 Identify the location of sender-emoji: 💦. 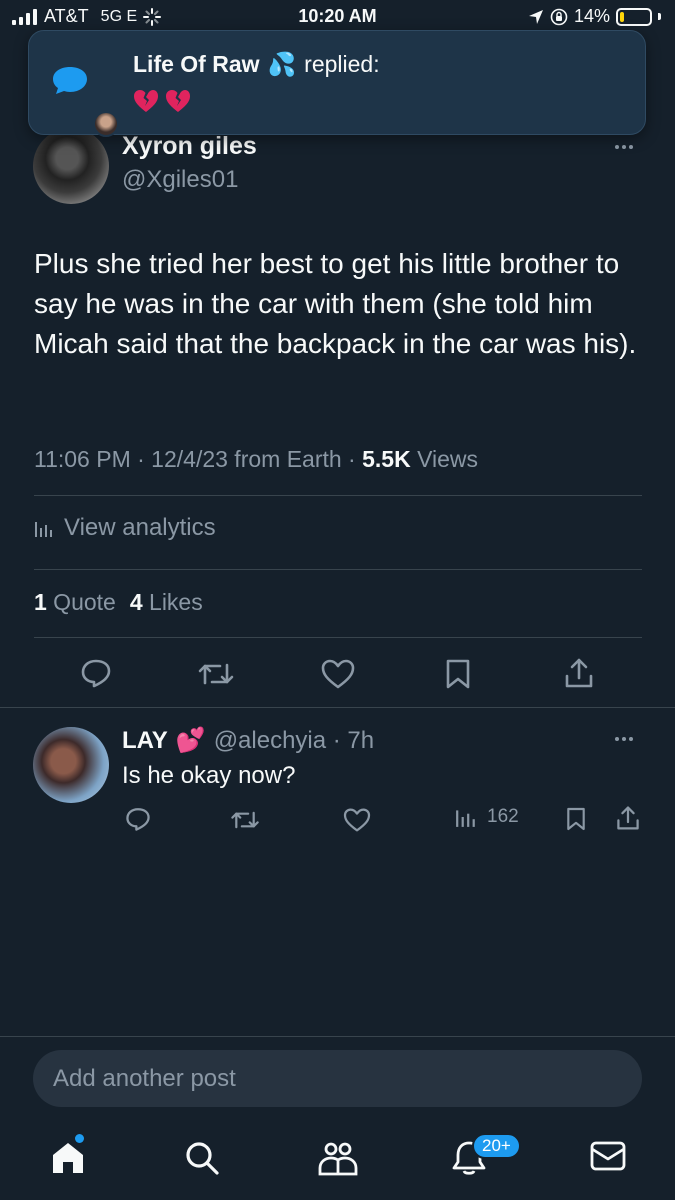
(282, 64).